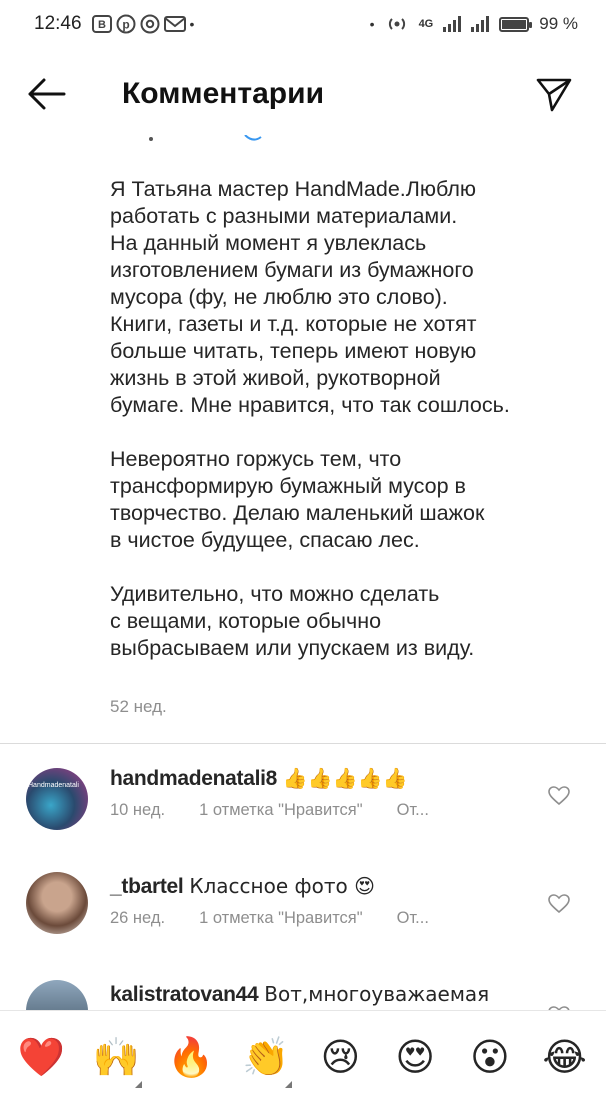 Image resolution: width=606 pixels, height=1102 pixels. Describe the element at coordinates (282, 886) in the screenshot. I see `comment-message: Классное фото 😍` at that location.